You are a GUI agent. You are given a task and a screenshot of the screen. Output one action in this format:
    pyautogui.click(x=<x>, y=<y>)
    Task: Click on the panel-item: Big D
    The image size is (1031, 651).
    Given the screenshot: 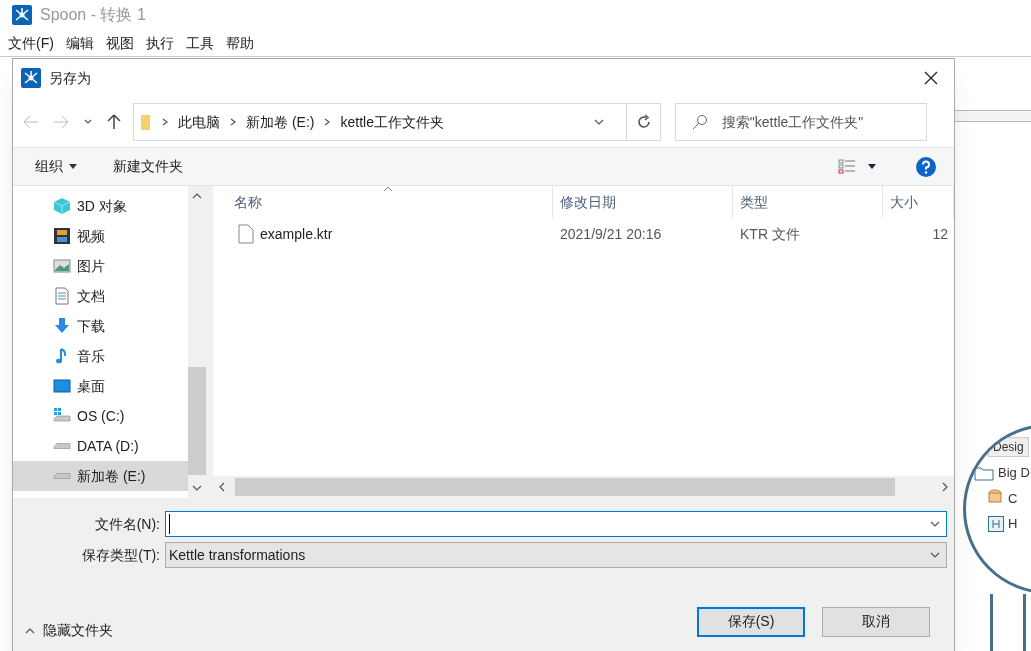 What is the action you would take?
    pyautogui.click(x=1014, y=473)
    